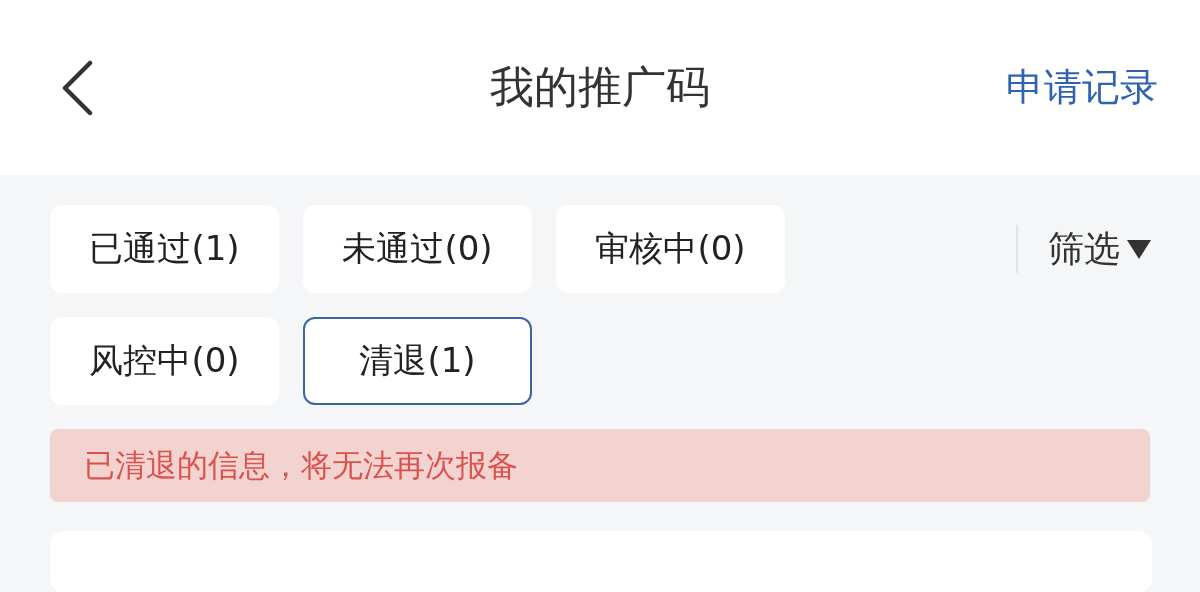  Describe the element at coordinates (670, 249) in the screenshot. I see `filter-tab: 审核中(0)` at that location.